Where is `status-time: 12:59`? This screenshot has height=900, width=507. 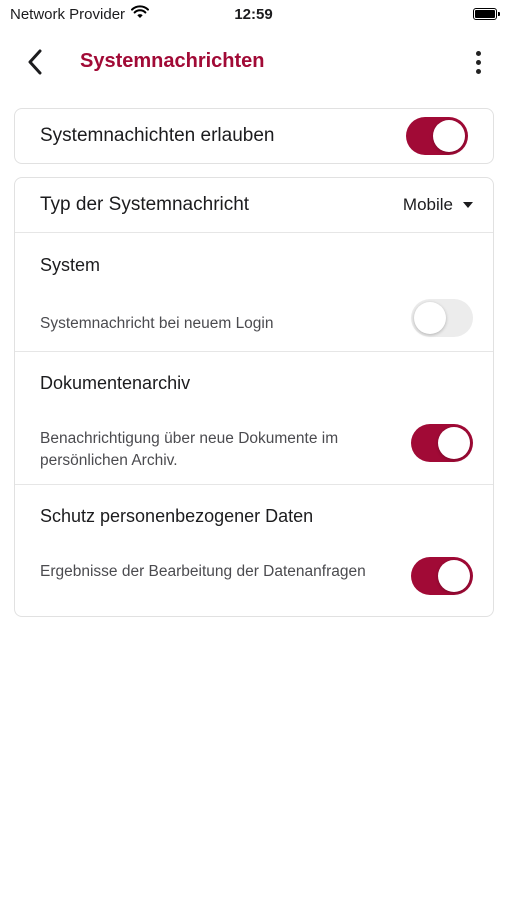 status-time: 12:59 is located at coordinates (253, 14).